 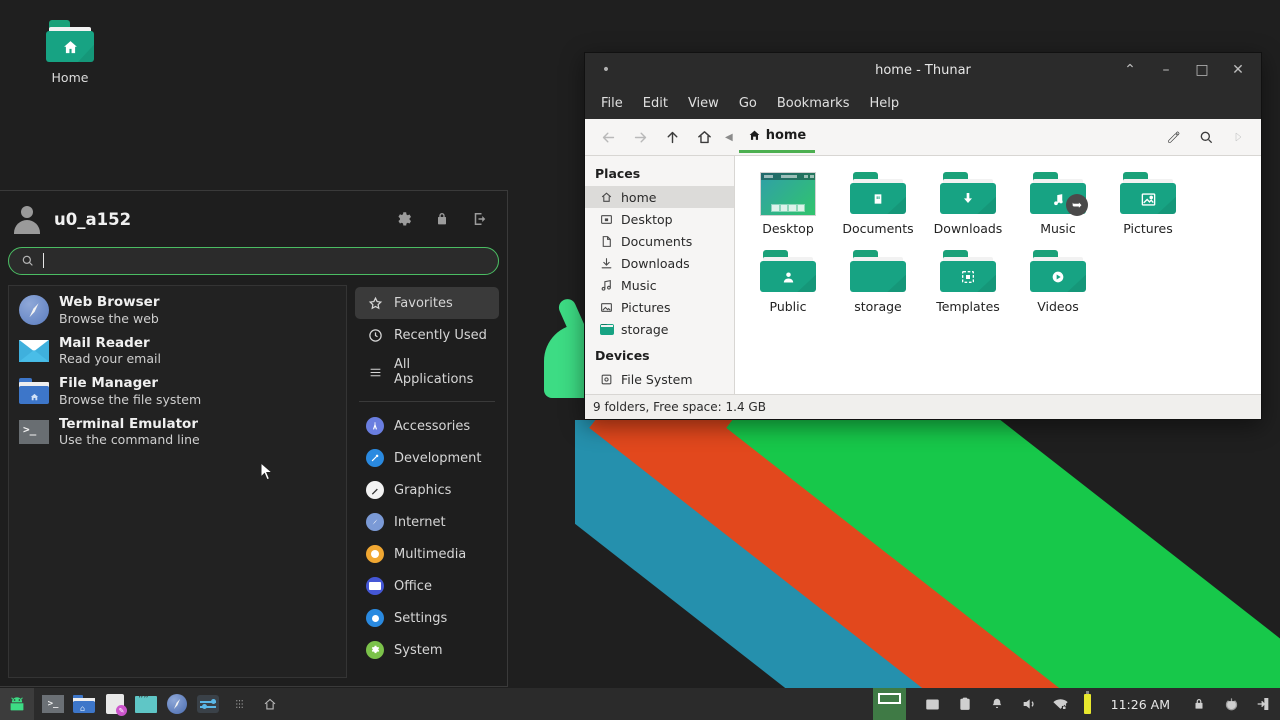 What do you see at coordinates (703, 103) in the screenshot?
I see `menu-view: View` at bounding box center [703, 103].